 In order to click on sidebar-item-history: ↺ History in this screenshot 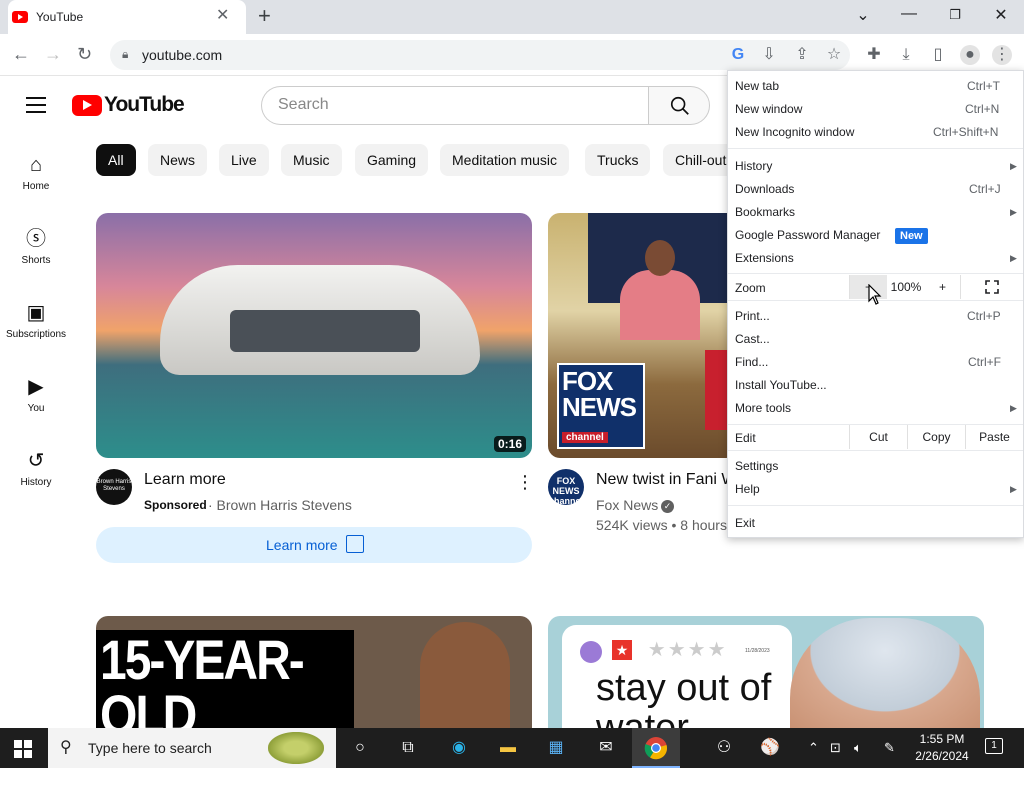, I will do `click(36, 468)`.